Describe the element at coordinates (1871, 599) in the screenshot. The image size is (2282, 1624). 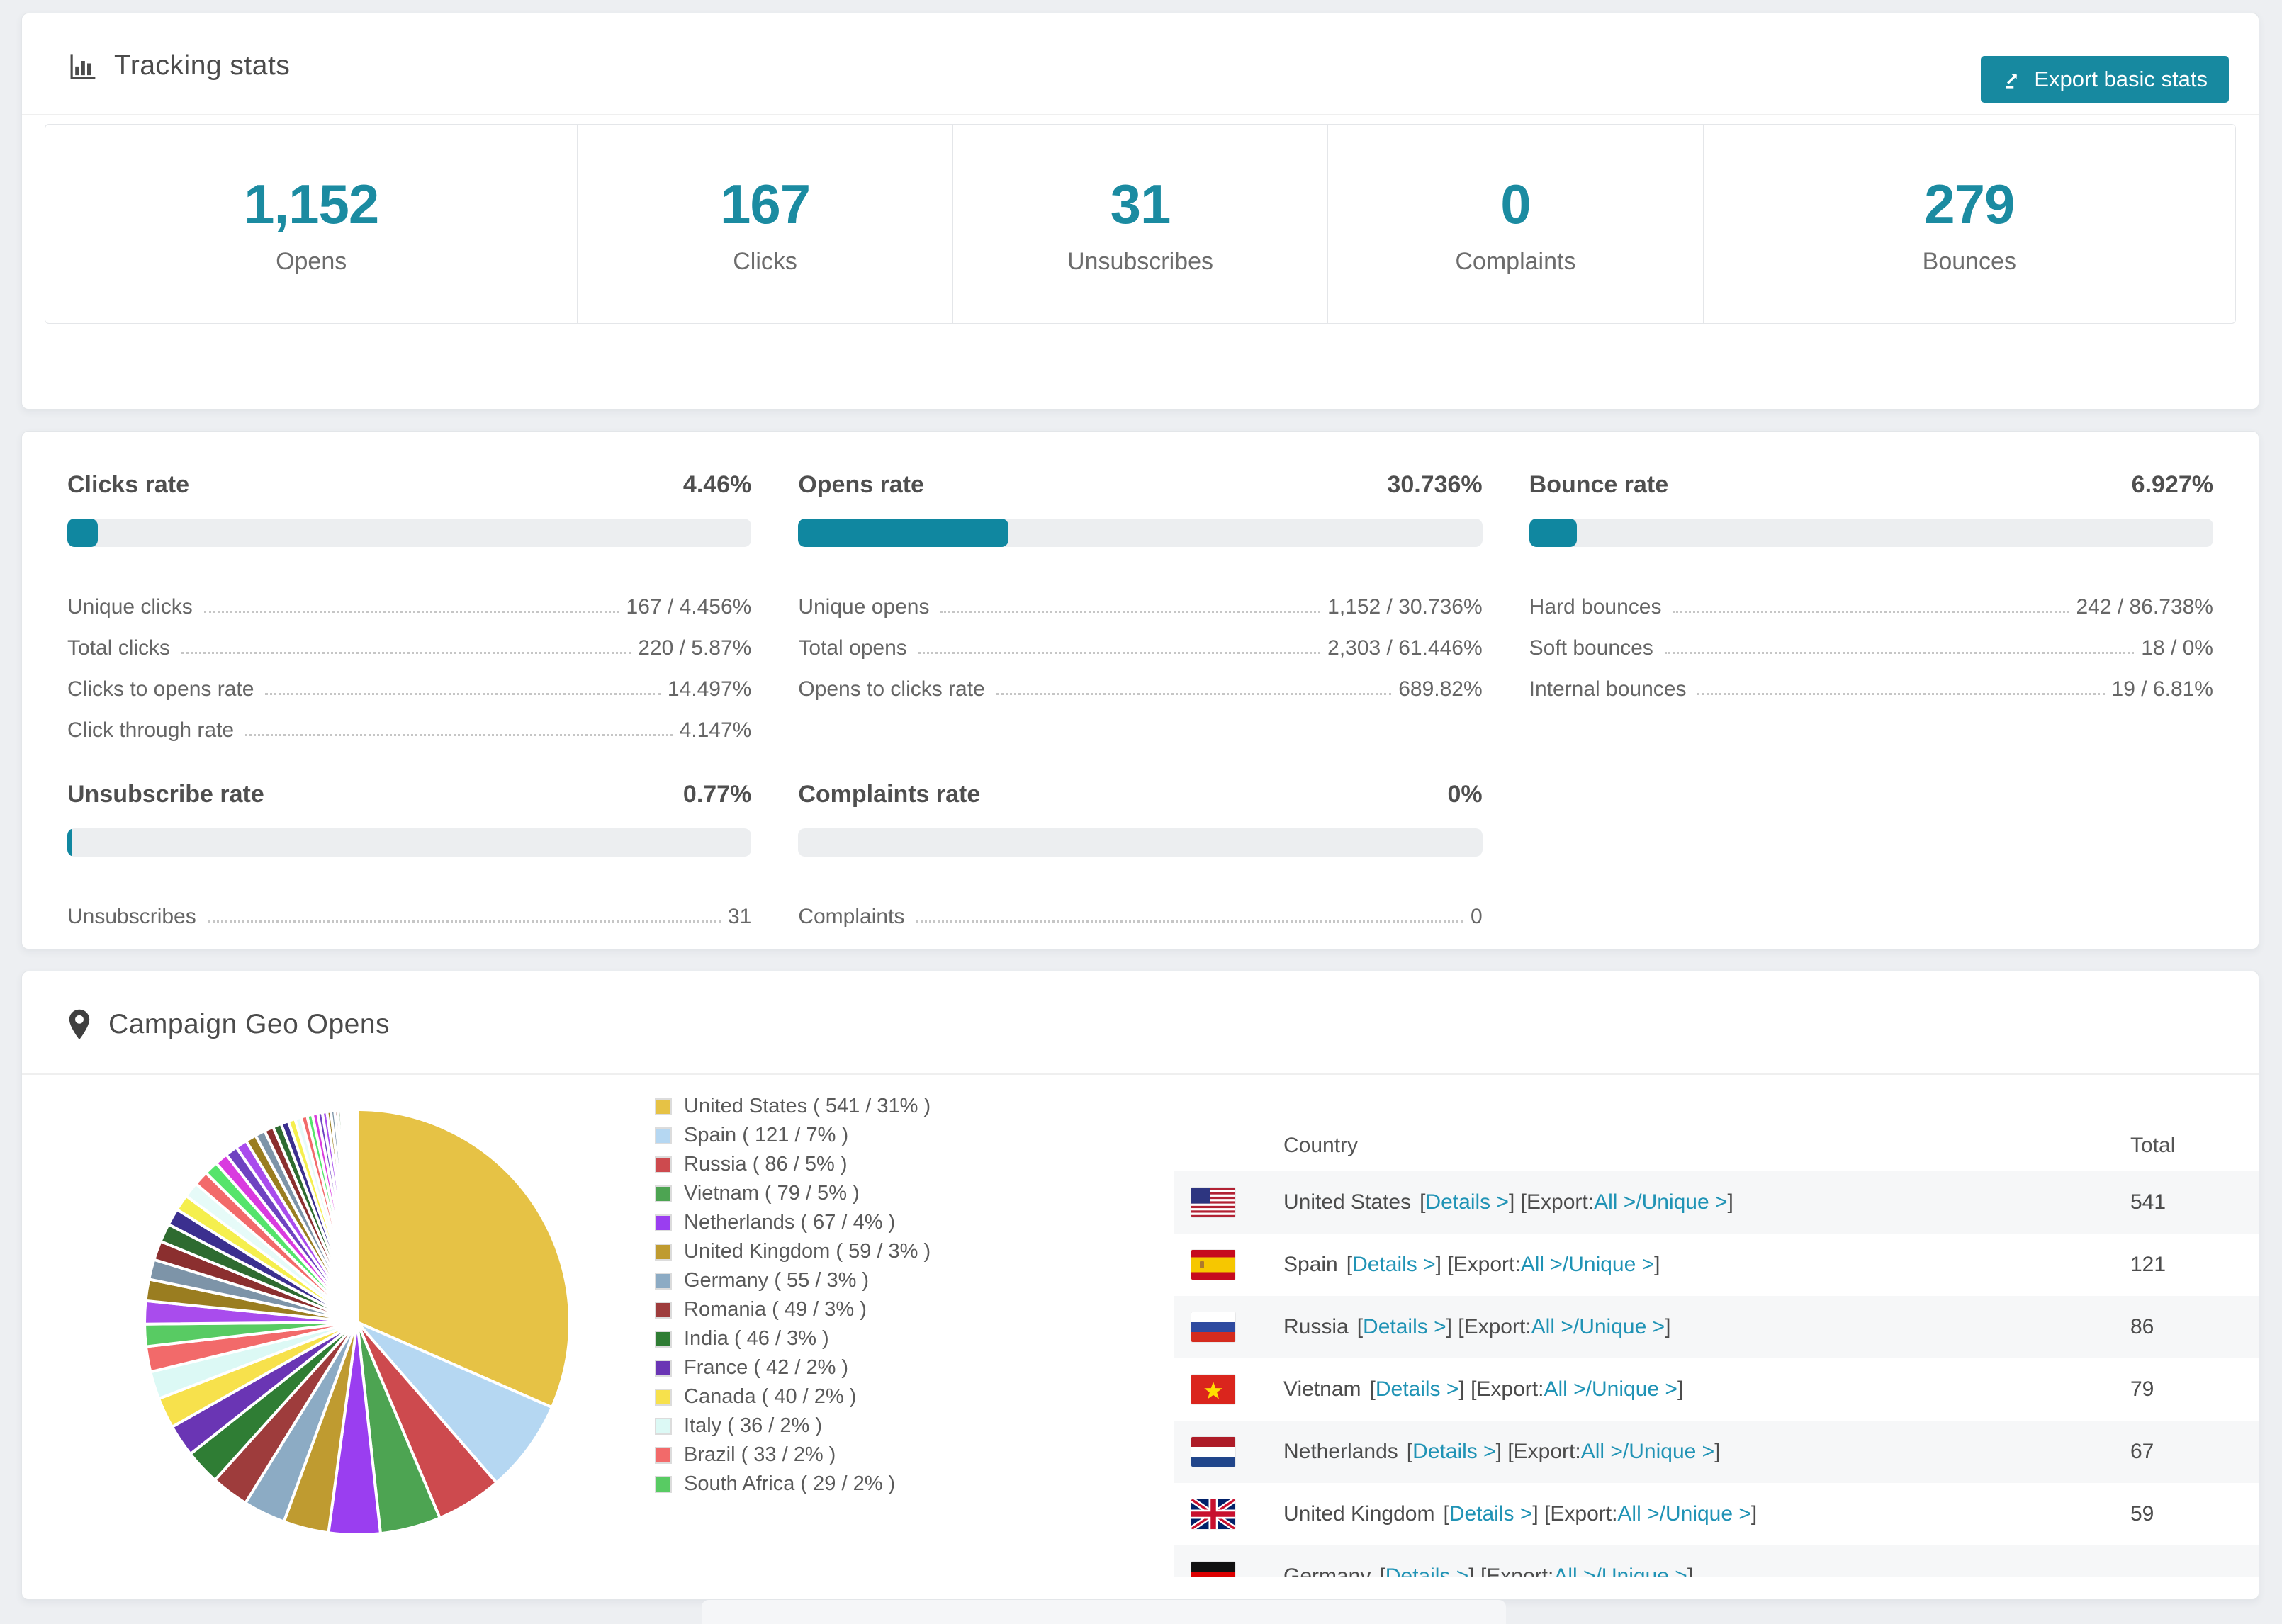
I see `rate-row: Hard bounces 242 / 86.738%` at that location.